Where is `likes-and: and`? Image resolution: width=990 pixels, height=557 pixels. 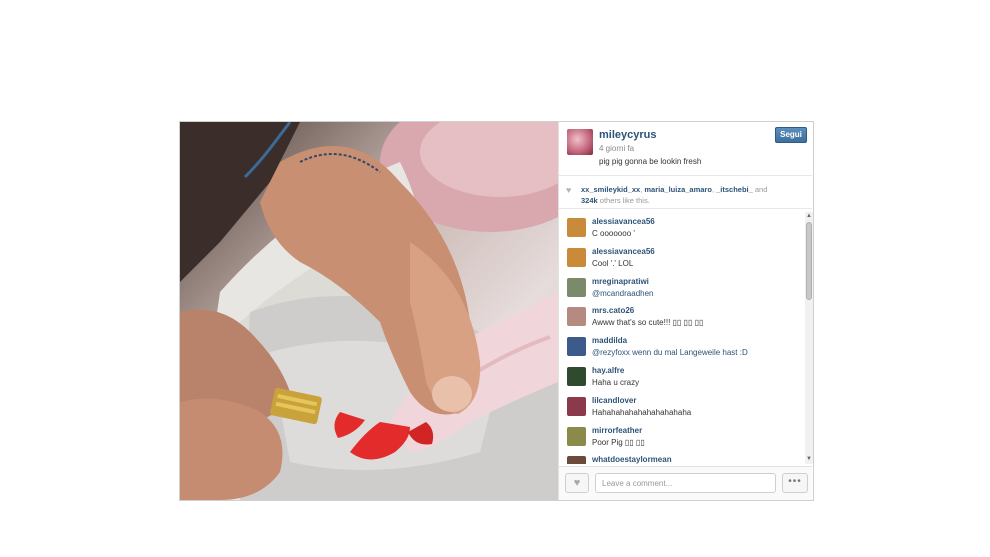
likes-and: and is located at coordinates (760, 189).